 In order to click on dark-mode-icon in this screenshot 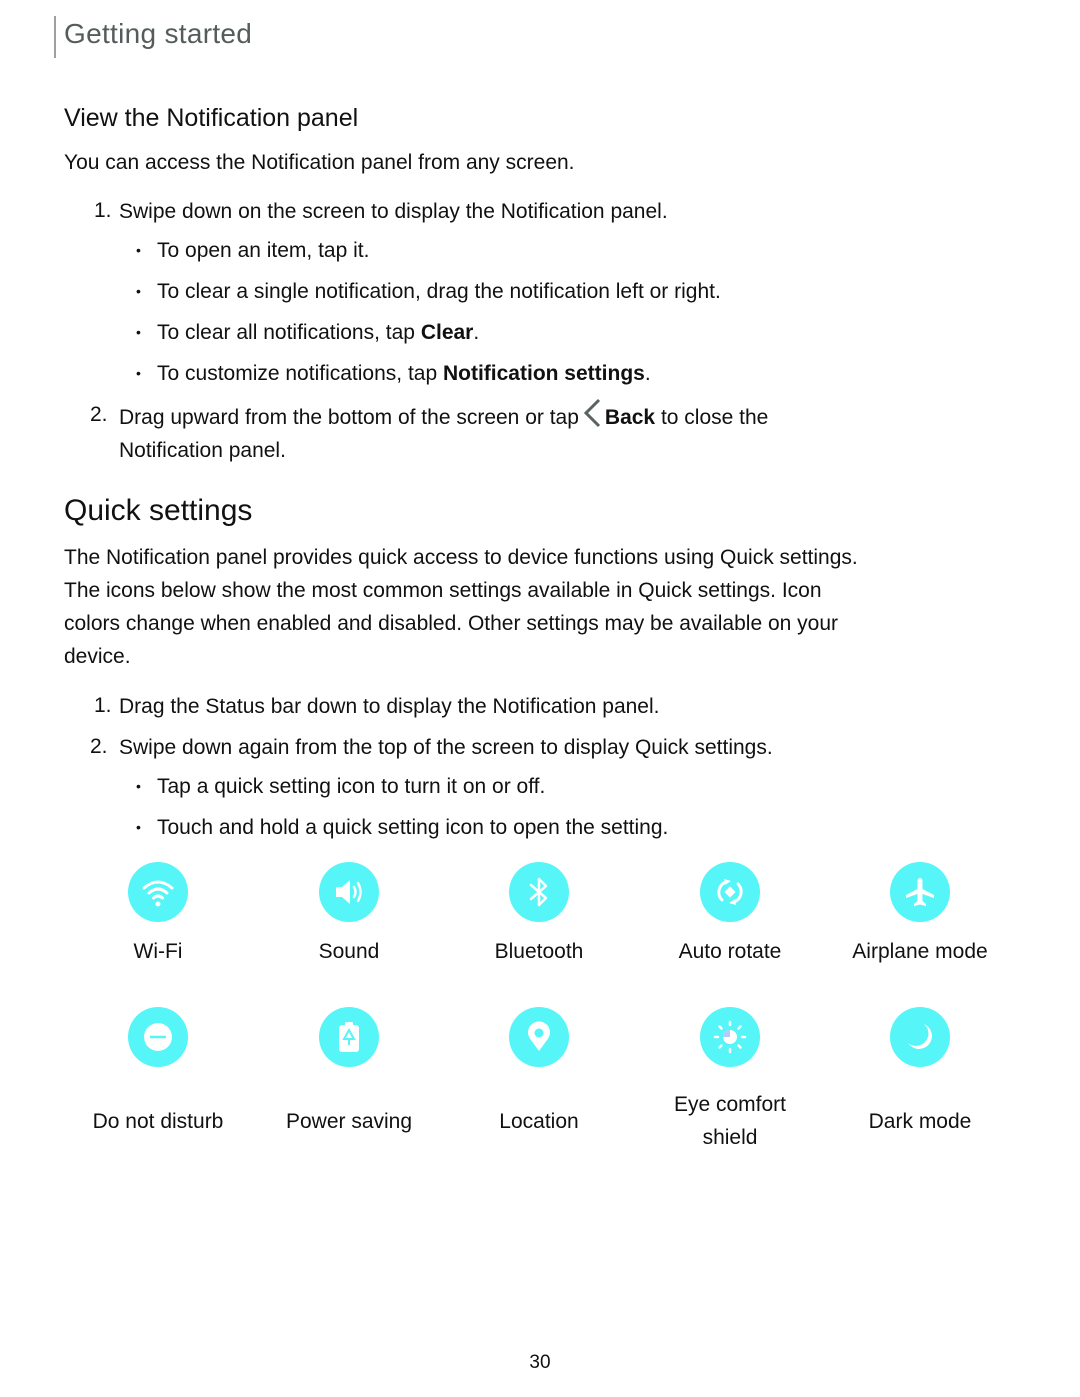, I will do `click(920, 1037)`.